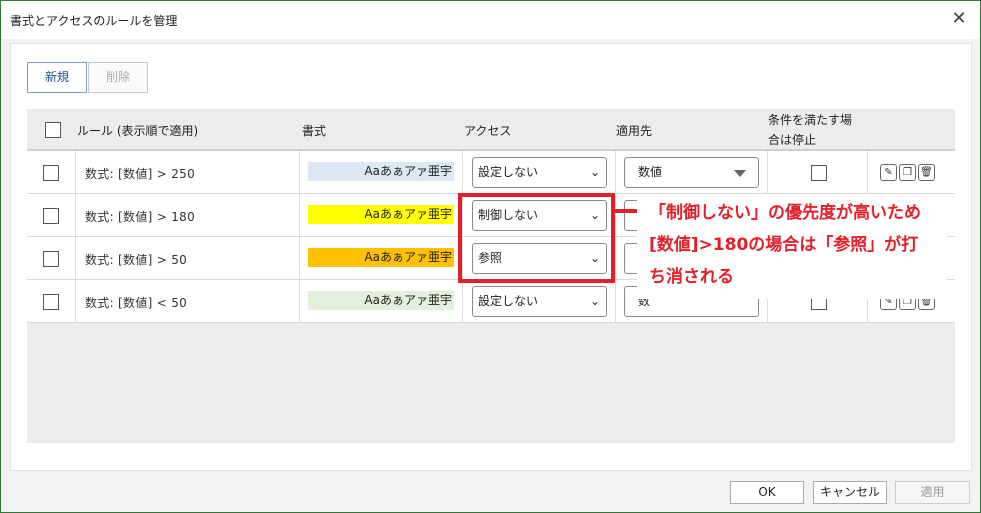 The width and height of the screenshot is (981, 513). What do you see at coordinates (314, 131) in the screenshot?
I see `header-format: 書式` at bounding box center [314, 131].